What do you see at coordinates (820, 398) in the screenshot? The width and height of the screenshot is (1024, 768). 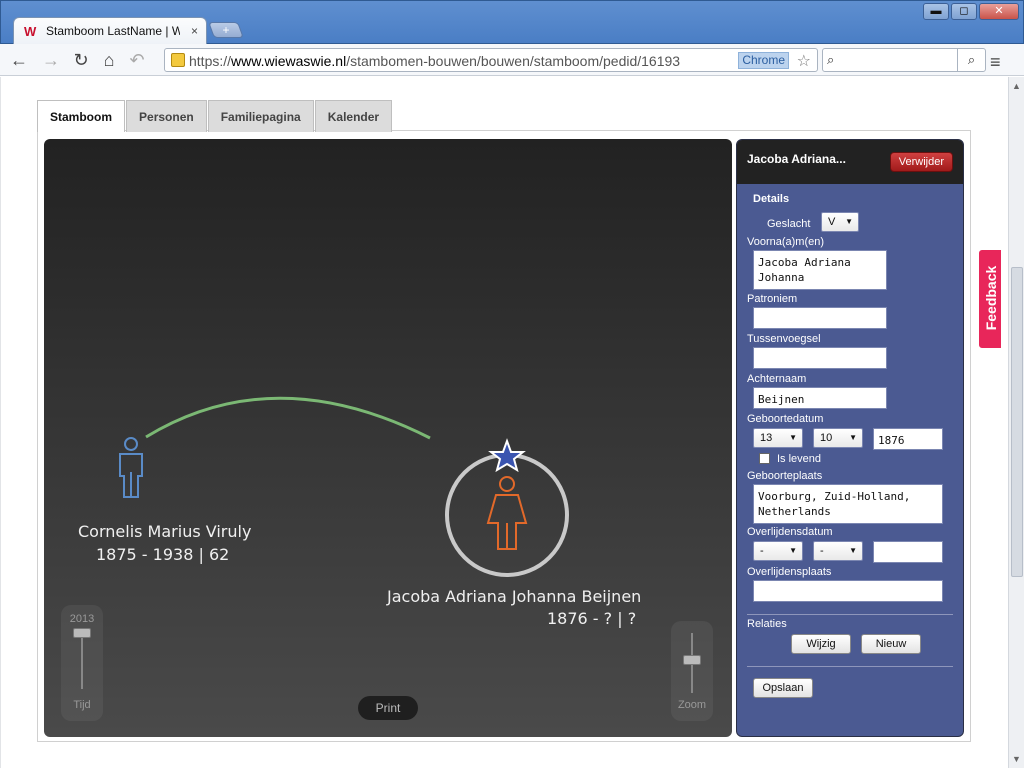 I see `lastname-field: Beijnen` at bounding box center [820, 398].